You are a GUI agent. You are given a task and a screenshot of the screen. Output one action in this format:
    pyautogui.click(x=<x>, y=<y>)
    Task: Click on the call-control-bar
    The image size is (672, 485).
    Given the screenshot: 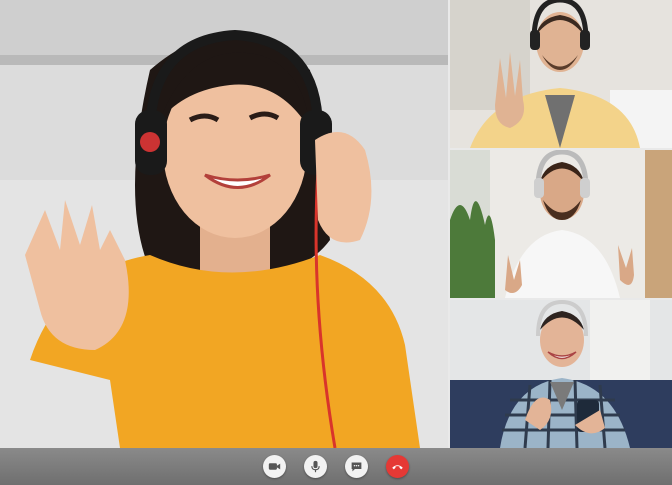 What is the action you would take?
    pyautogui.click(x=336, y=466)
    